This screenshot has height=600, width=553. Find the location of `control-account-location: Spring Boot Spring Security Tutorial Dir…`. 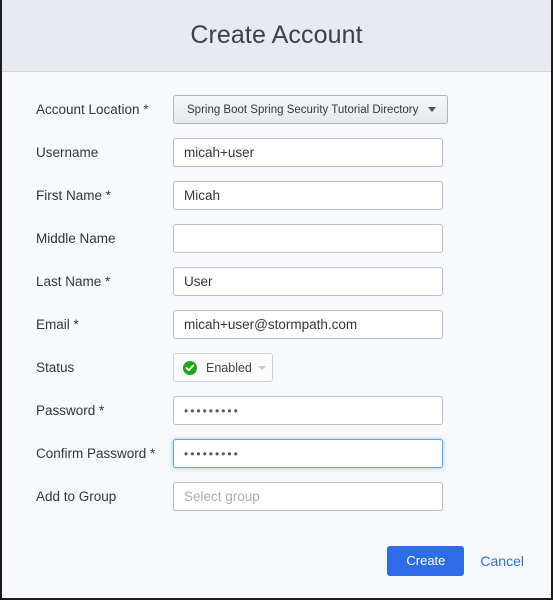

control-account-location: Spring Boot Spring Security Tutorial Dir… is located at coordinates (362, 109).